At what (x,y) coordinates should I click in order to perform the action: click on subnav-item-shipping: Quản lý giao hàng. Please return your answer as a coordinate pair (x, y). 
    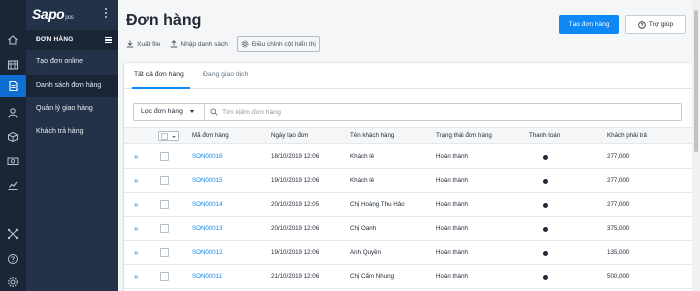
    Looking at the image, I should click on (72, 109).